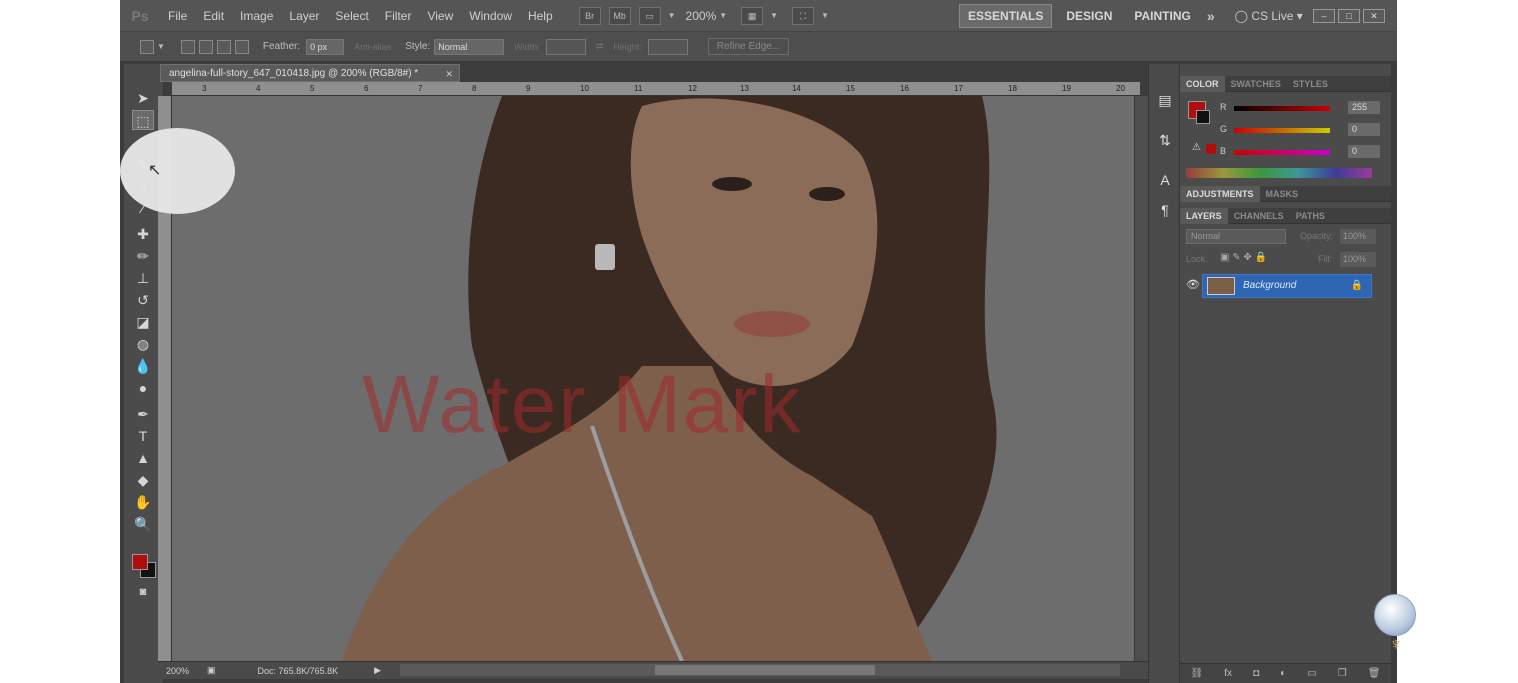 Image resolution: width=1518 pixels, height=683 pixels. I want to click on b-value: 0, so click(1364, 151).